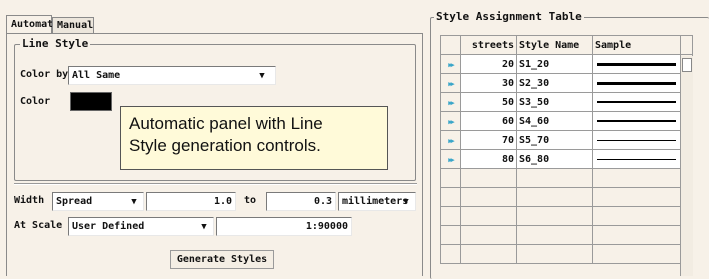 This screenshot has width=709, height=279. Describe the element at coordinates (686, 45) in the screenshot. I see `header-spacer` at that location.